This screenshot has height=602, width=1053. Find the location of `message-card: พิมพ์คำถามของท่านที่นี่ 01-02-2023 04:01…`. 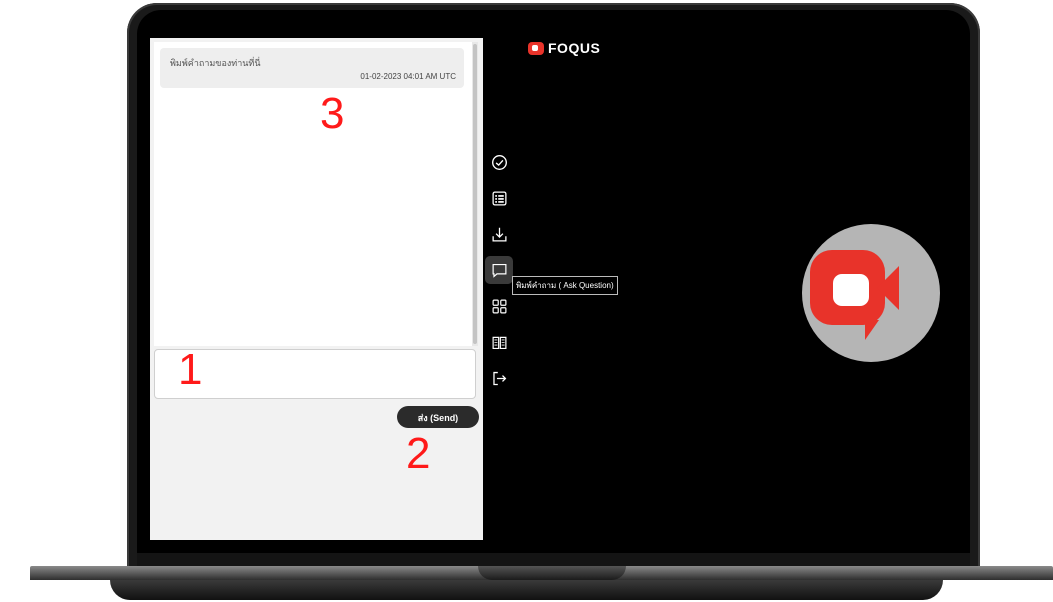

message-card: พิมพ์คำถามของท่านที่นี่ 01-02-2023 04:01… is located at coordinates (312, 68).